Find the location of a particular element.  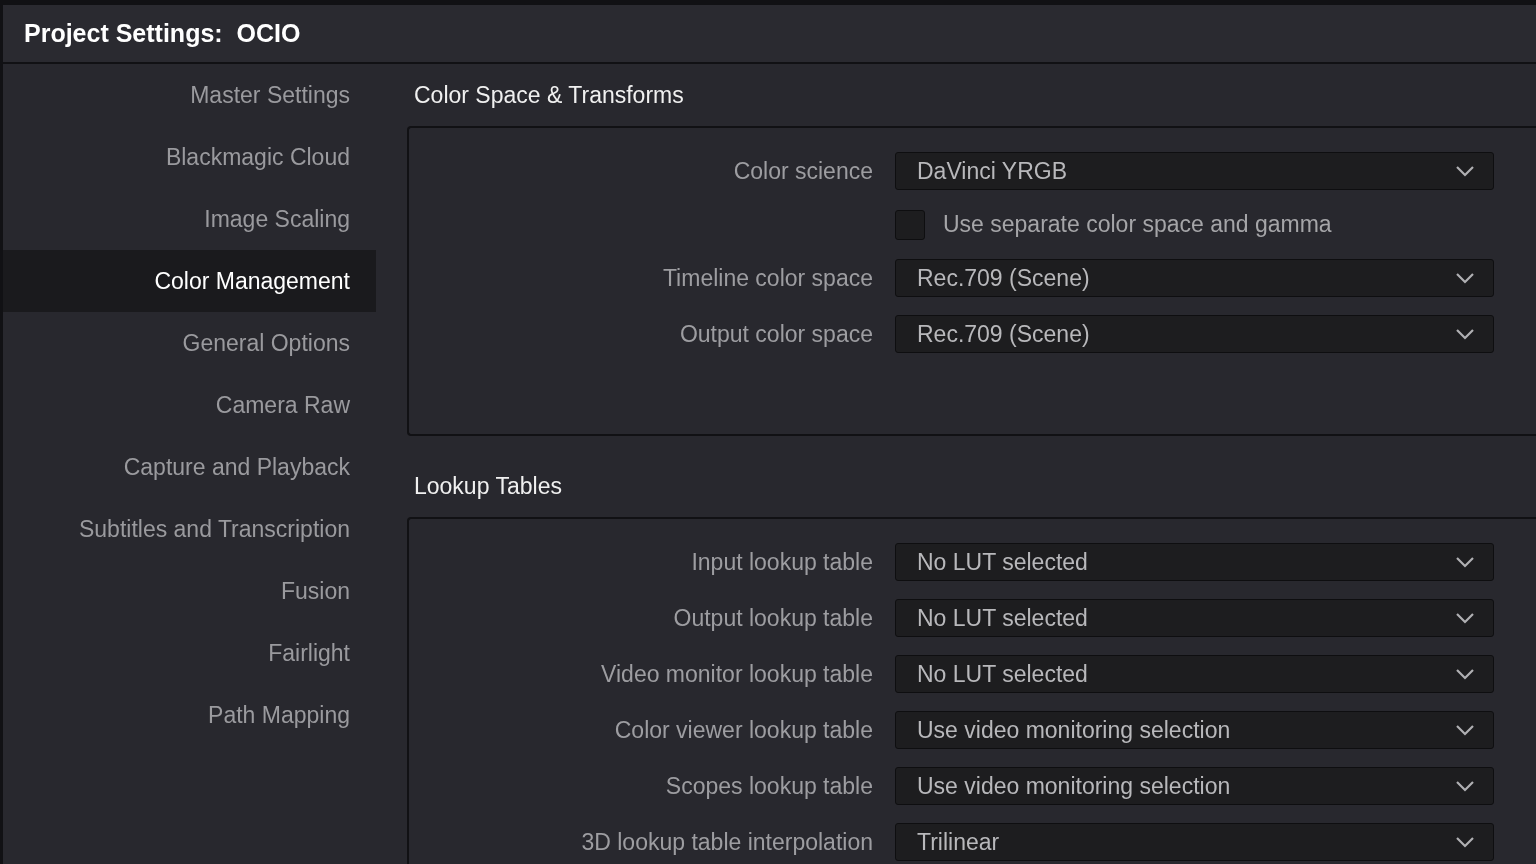

field-label: Color science is located at coordinates (803, 171).